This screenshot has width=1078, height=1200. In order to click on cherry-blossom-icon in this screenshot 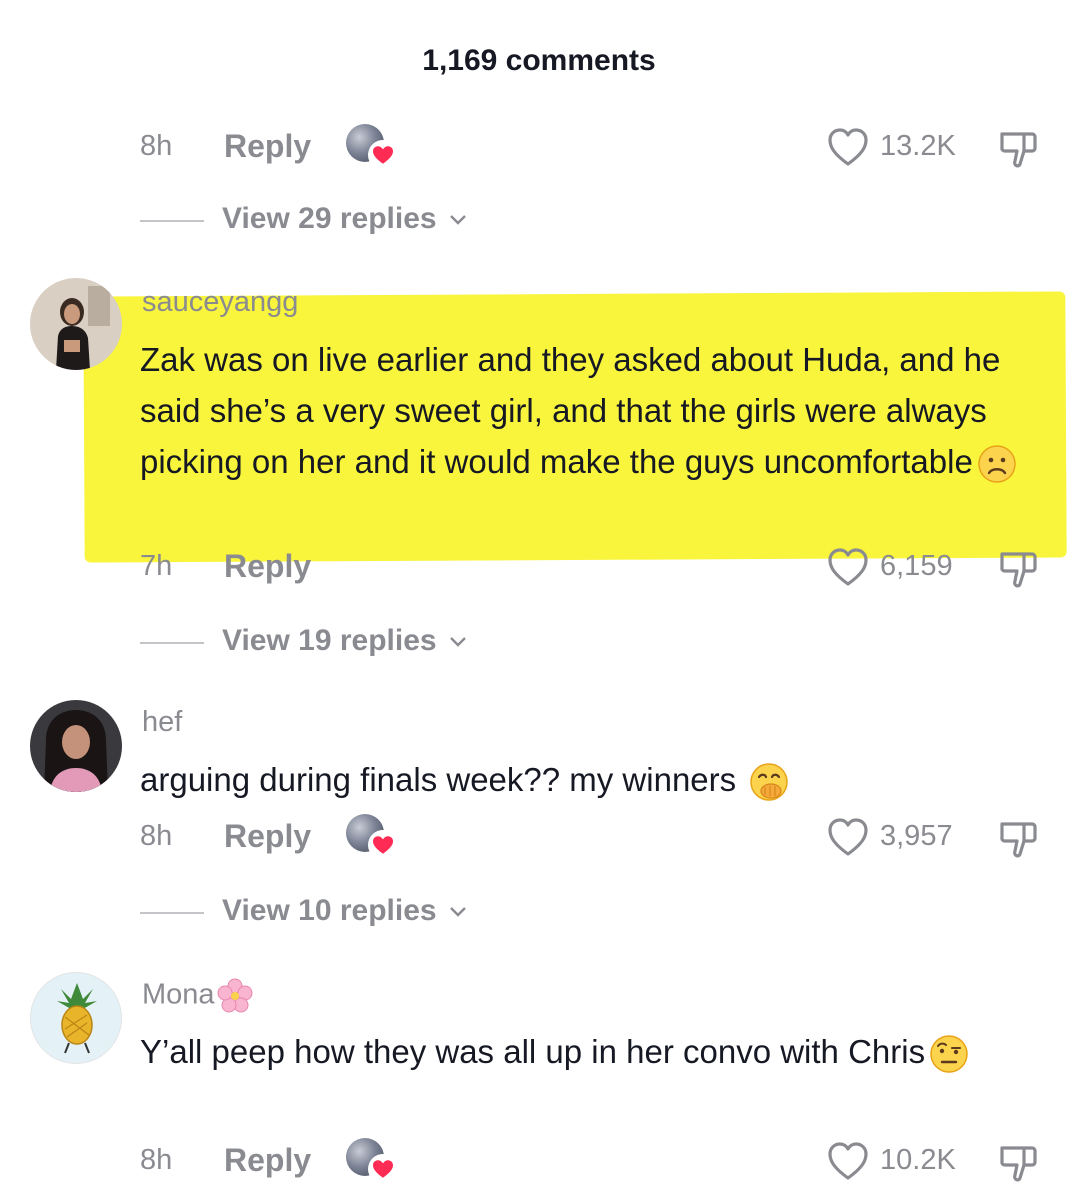, I will do `click(235, 995)`.